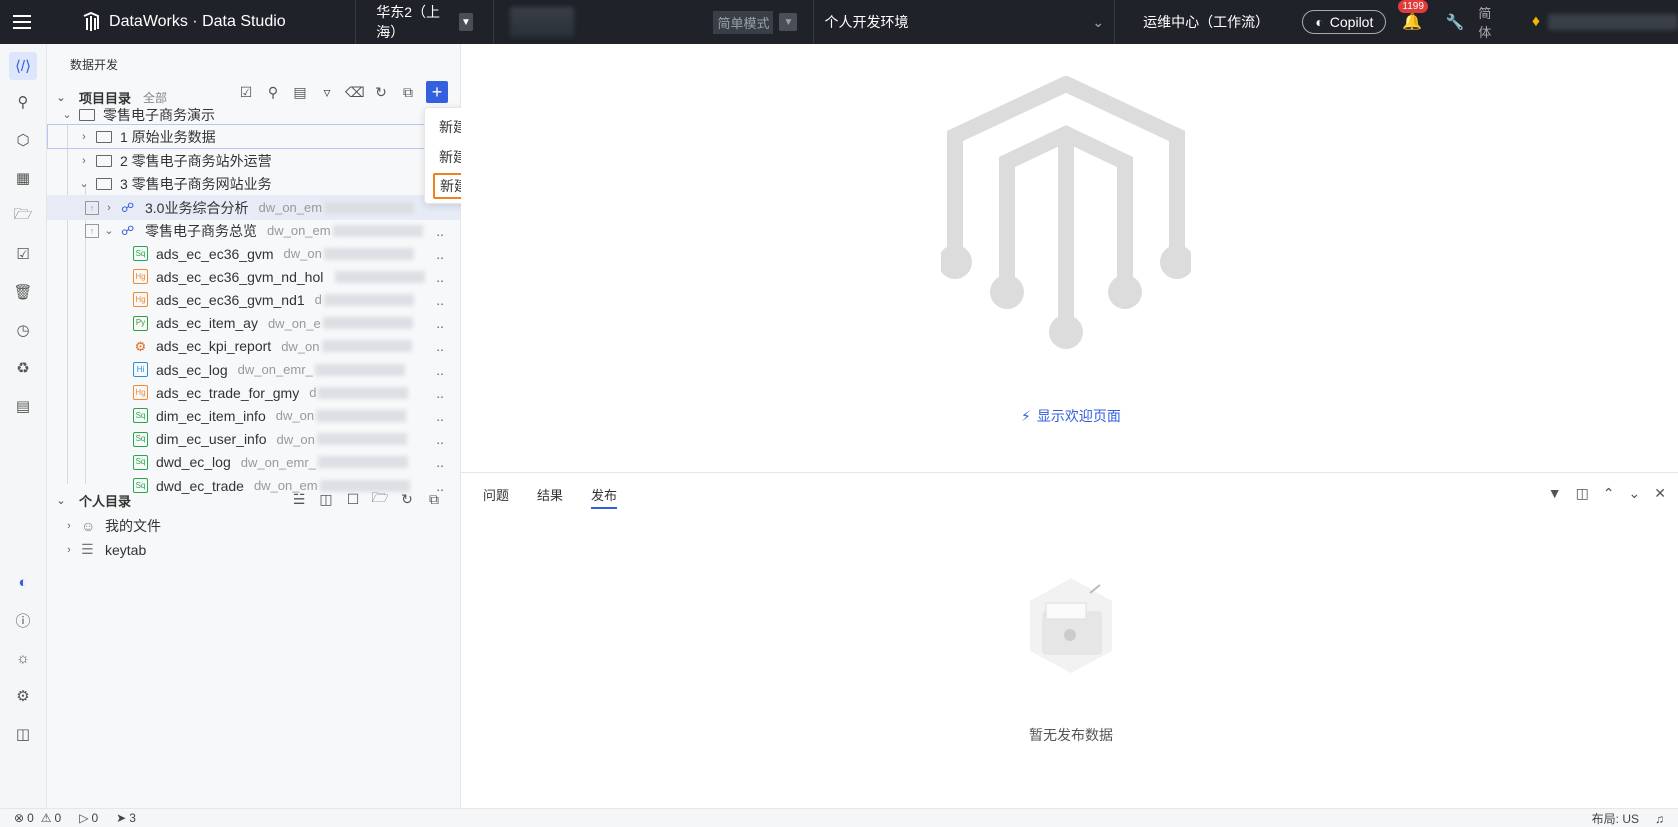 This screenshot has width=1678, height=827. Describe the element at coordinates (23, 368) in the screenshot. I see `stamp-icon: ♻` at that location.